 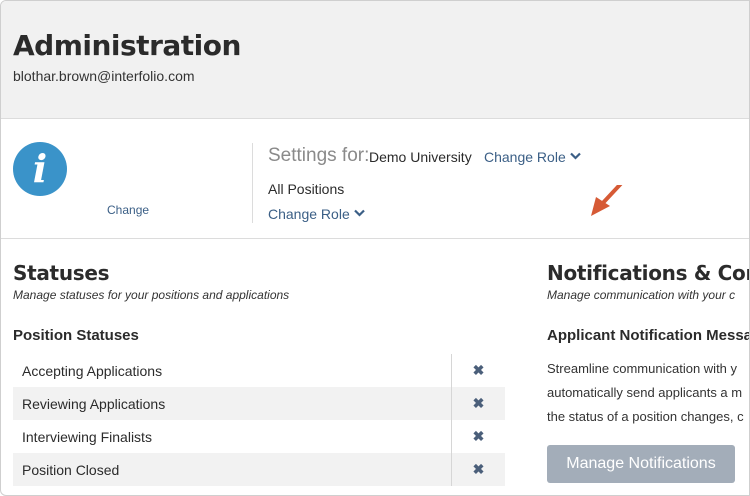 What do you see at coordinates (127, 45) in the screenshot?
I see `page-title: Administration` at bounding box center [127, 45].